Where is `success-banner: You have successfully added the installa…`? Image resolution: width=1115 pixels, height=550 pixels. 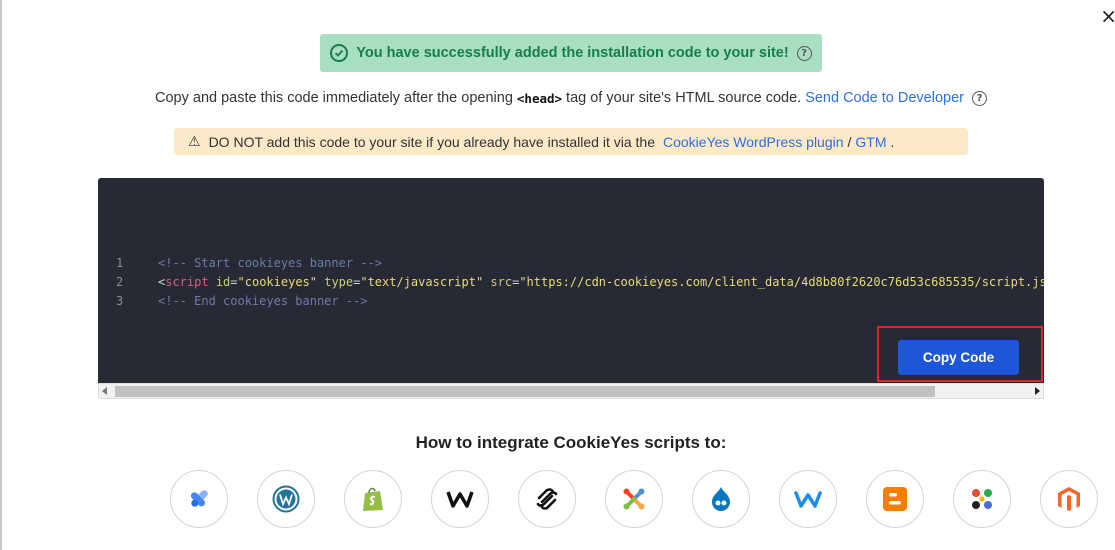 success-banner: You have successfully added the installa… is located at coordinates (571, 53).